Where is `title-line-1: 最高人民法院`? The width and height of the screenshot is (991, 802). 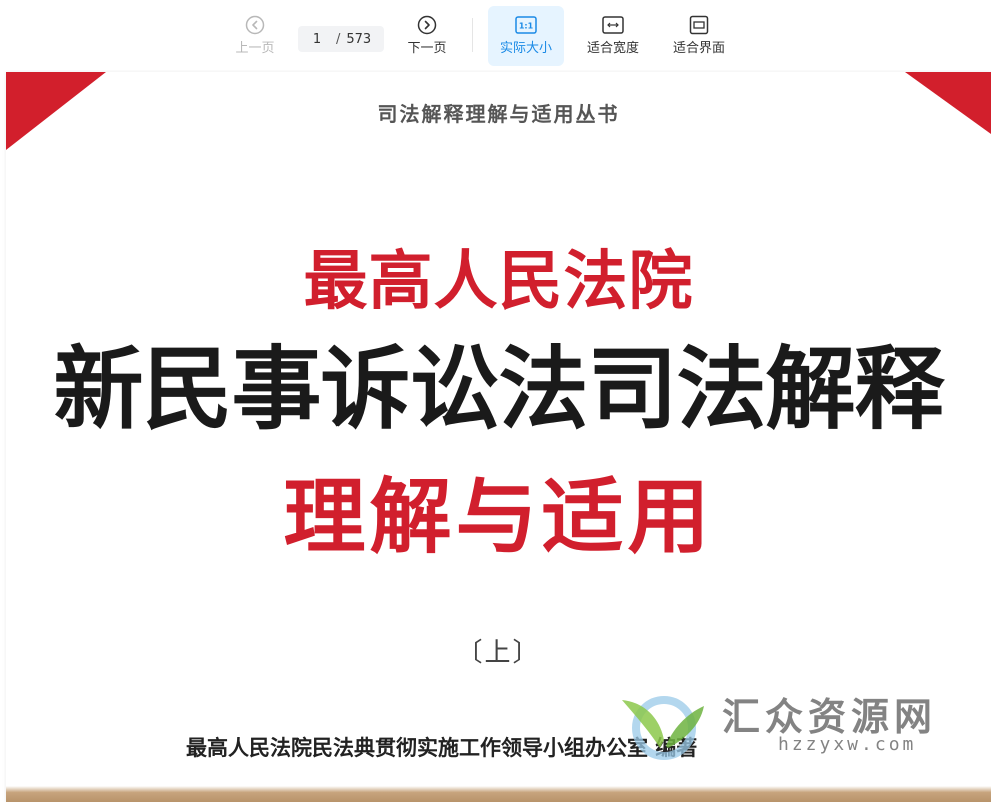 title-line-1: 最高人民法院 is located at coordinates (498, 282).